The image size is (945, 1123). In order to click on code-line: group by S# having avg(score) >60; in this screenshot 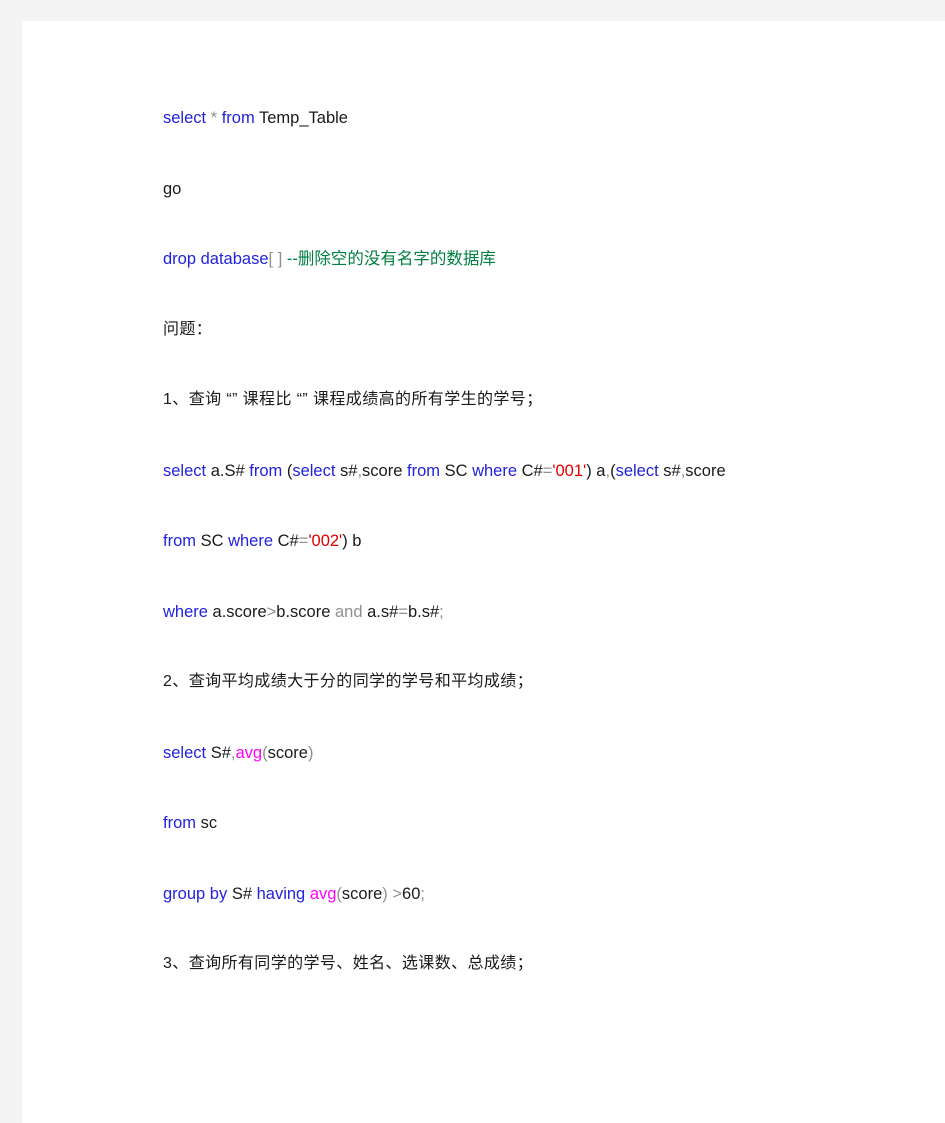, I will do `click(513, 916)`.